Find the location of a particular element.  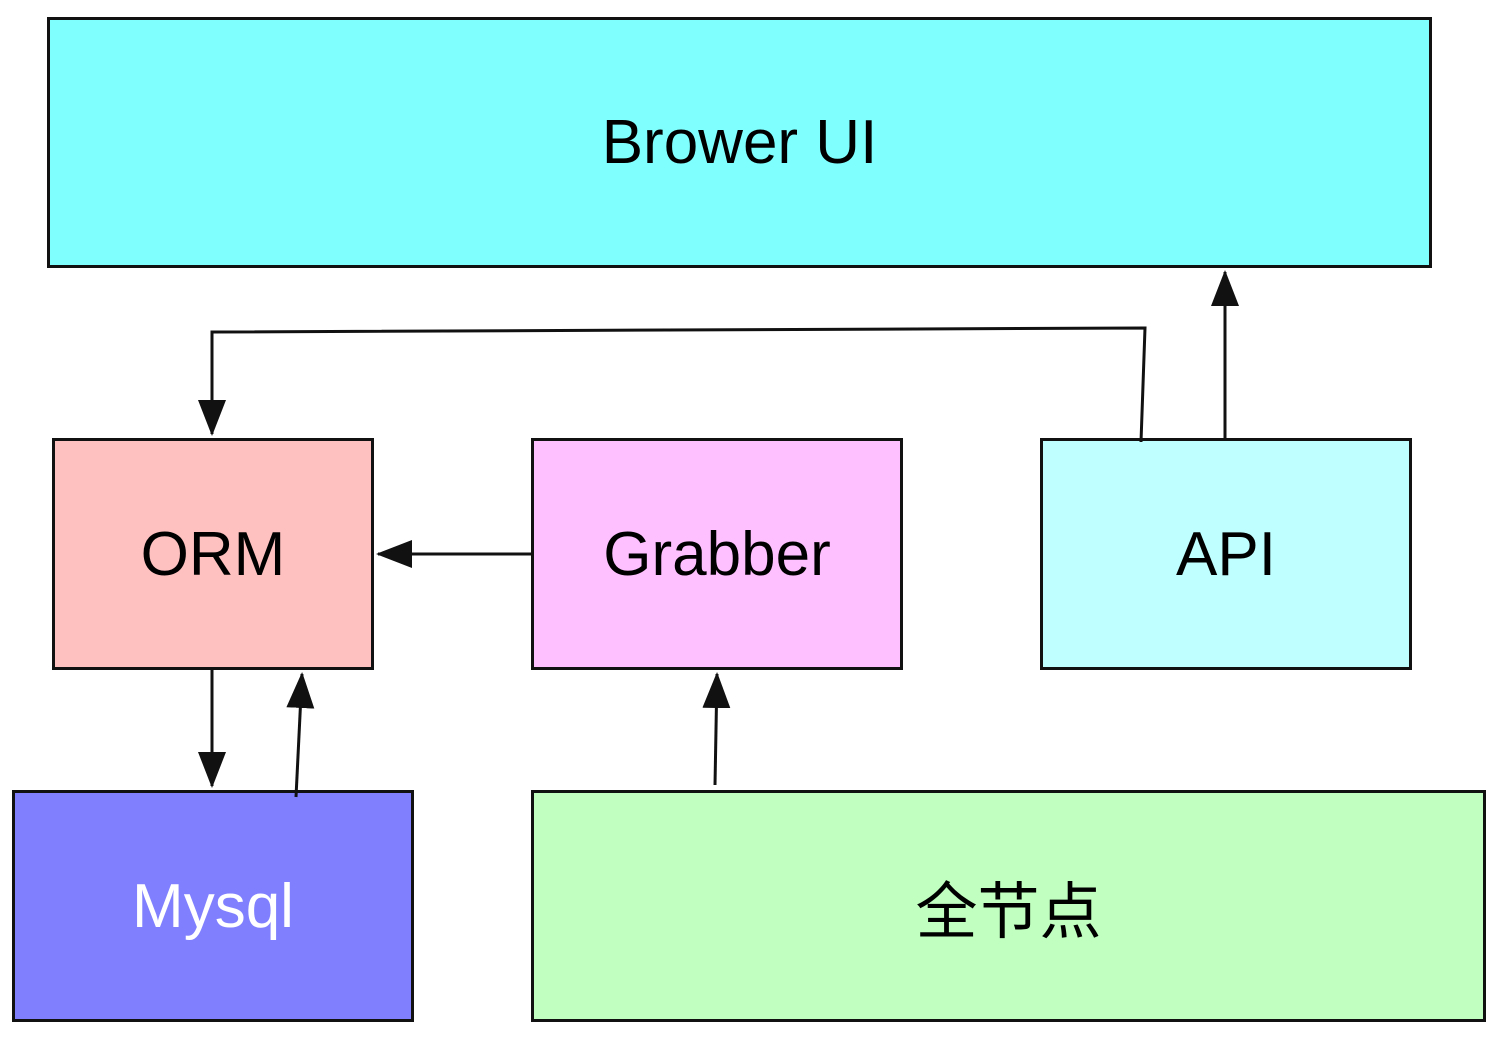

arrow-api-to-orm is located at coordinates (672, 384).